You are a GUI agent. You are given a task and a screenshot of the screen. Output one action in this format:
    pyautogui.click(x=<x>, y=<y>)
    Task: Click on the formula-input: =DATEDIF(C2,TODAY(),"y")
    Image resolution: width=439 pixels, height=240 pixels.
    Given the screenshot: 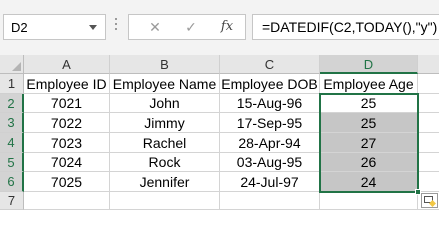 What is the action you would take?
    pyautogui.click(x=345, y=27)
    